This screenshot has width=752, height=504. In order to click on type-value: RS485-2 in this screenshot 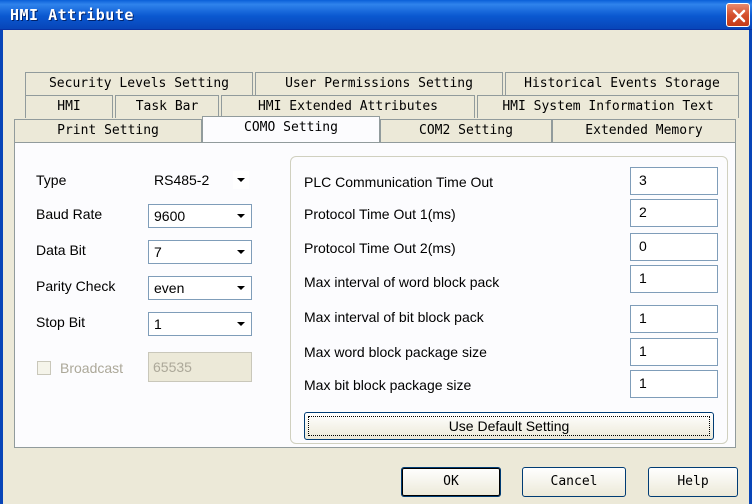, I will do `click(182, 180)`.